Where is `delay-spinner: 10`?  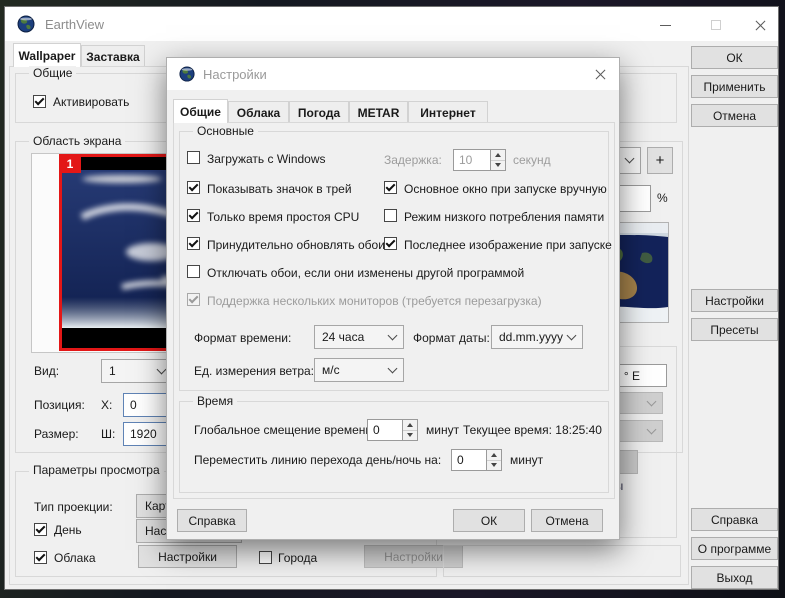 delay-spinner: 10 is located at coordinates (479, 160).